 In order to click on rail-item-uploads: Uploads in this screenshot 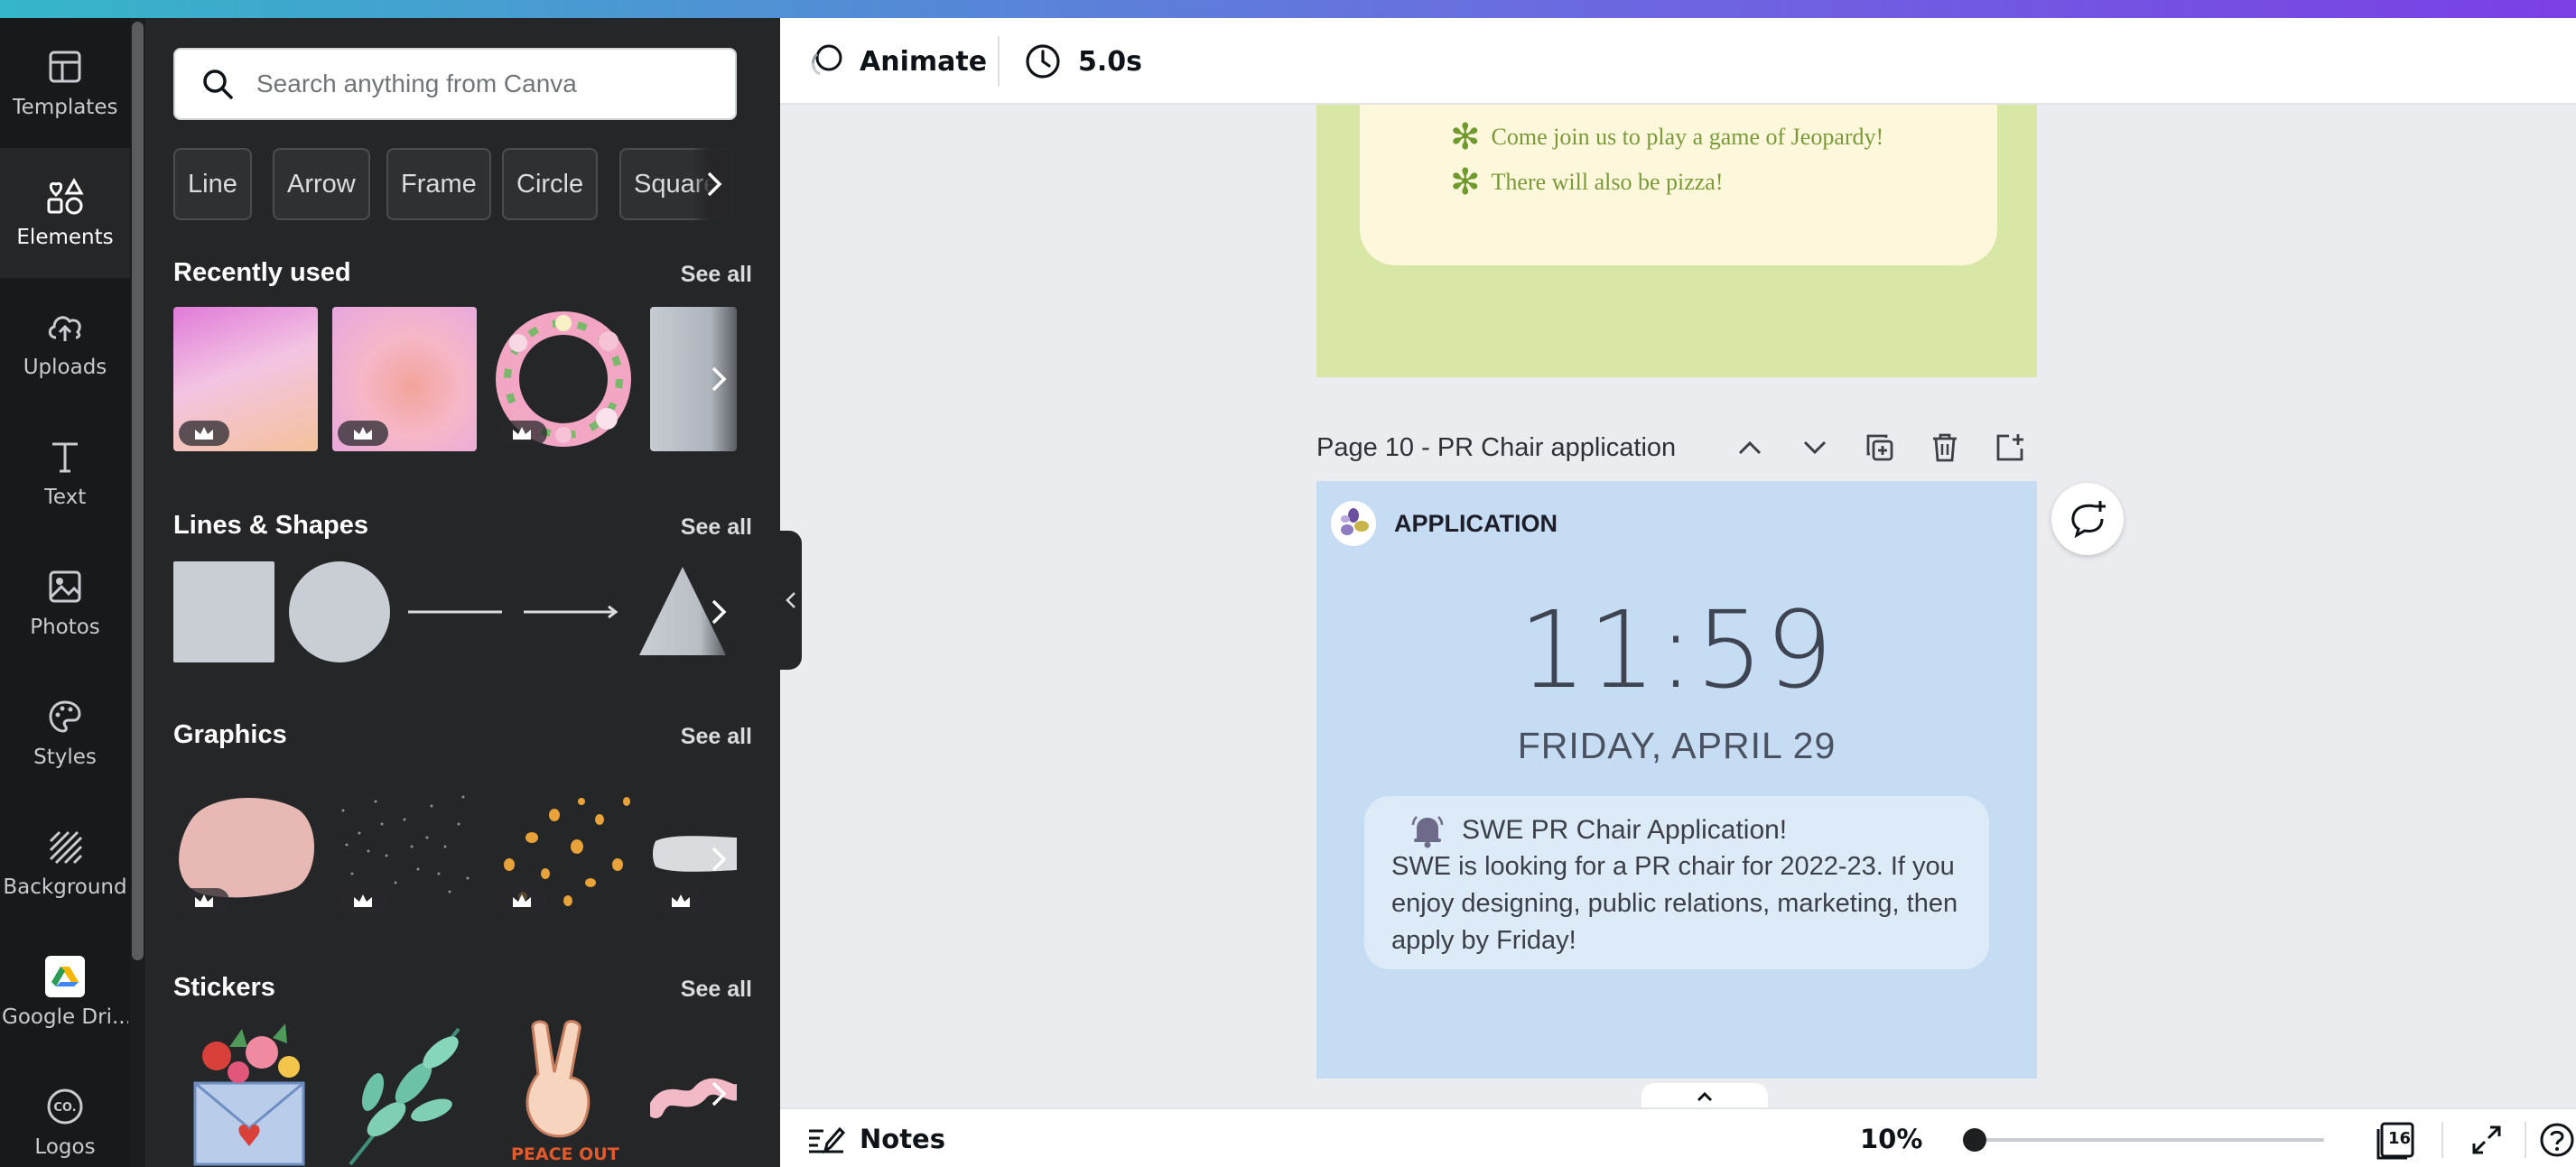, I will do `click(65, 343)`.